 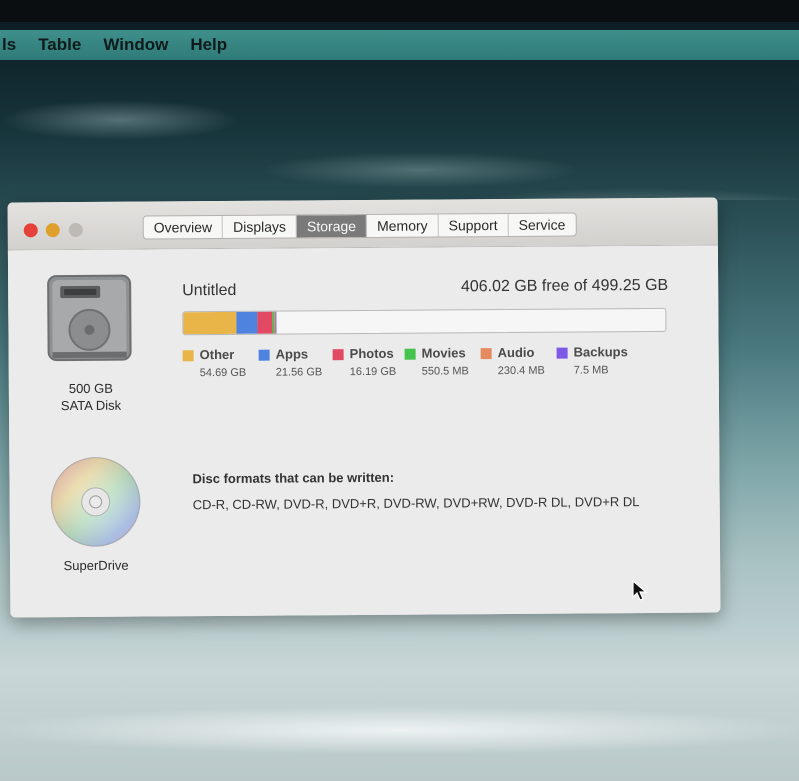 I want to click on menu-item-help: Help, so click(x=208, y=45).